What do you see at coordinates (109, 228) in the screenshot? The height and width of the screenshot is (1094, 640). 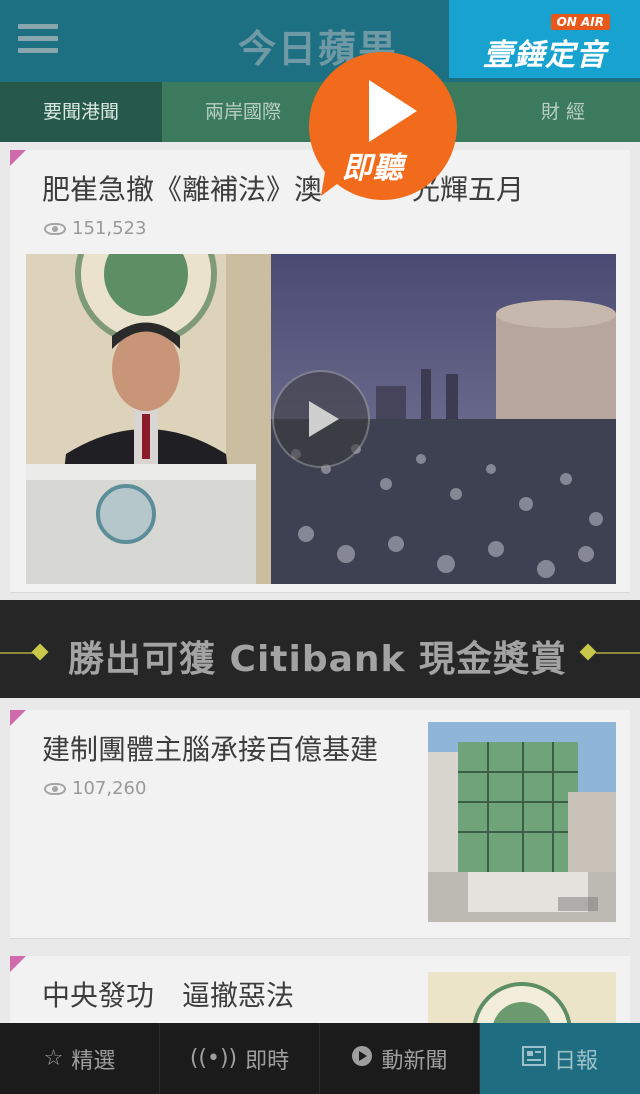 I see `view-count-value: 151,523` at bounding box center [109, 228].